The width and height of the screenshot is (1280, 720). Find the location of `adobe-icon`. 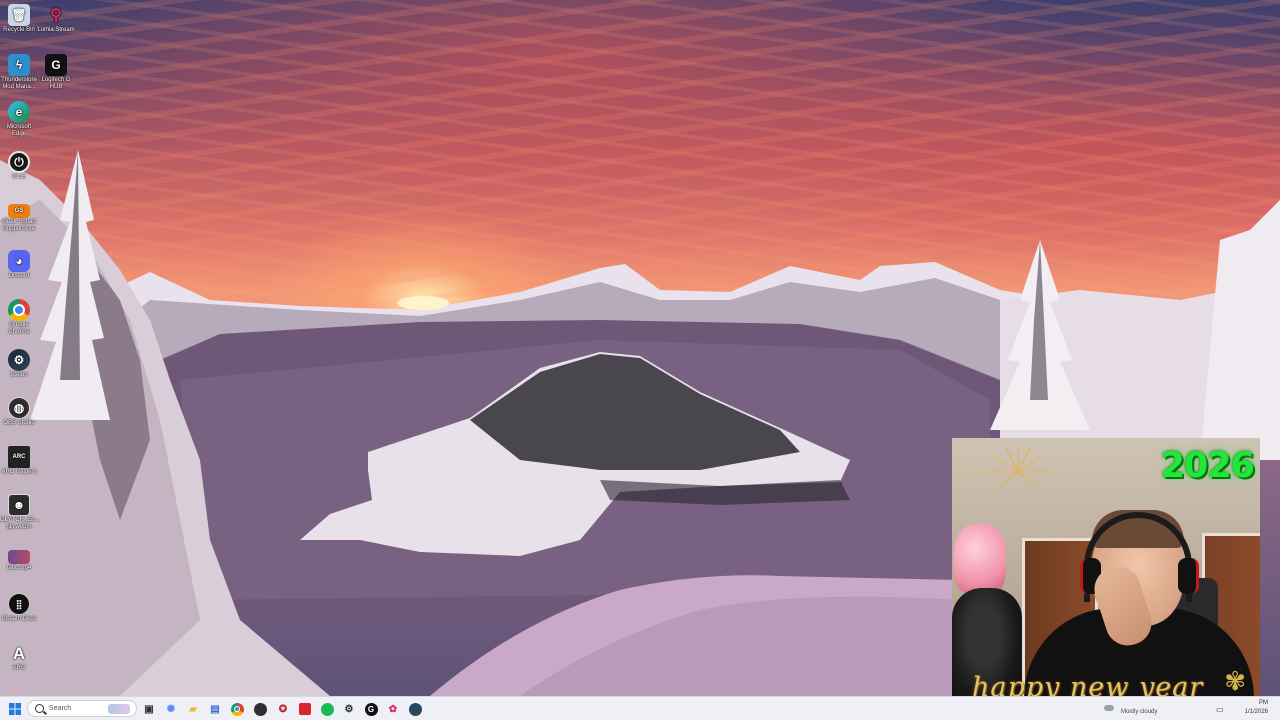

adobe-icon is located at coordinates (305, 709).